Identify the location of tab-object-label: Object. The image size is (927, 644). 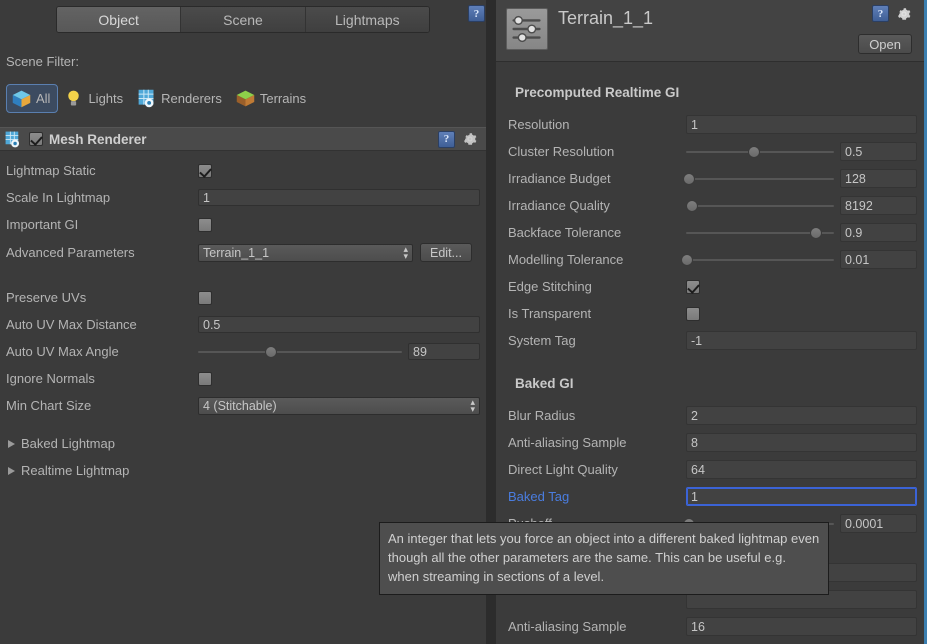
(118, 19).